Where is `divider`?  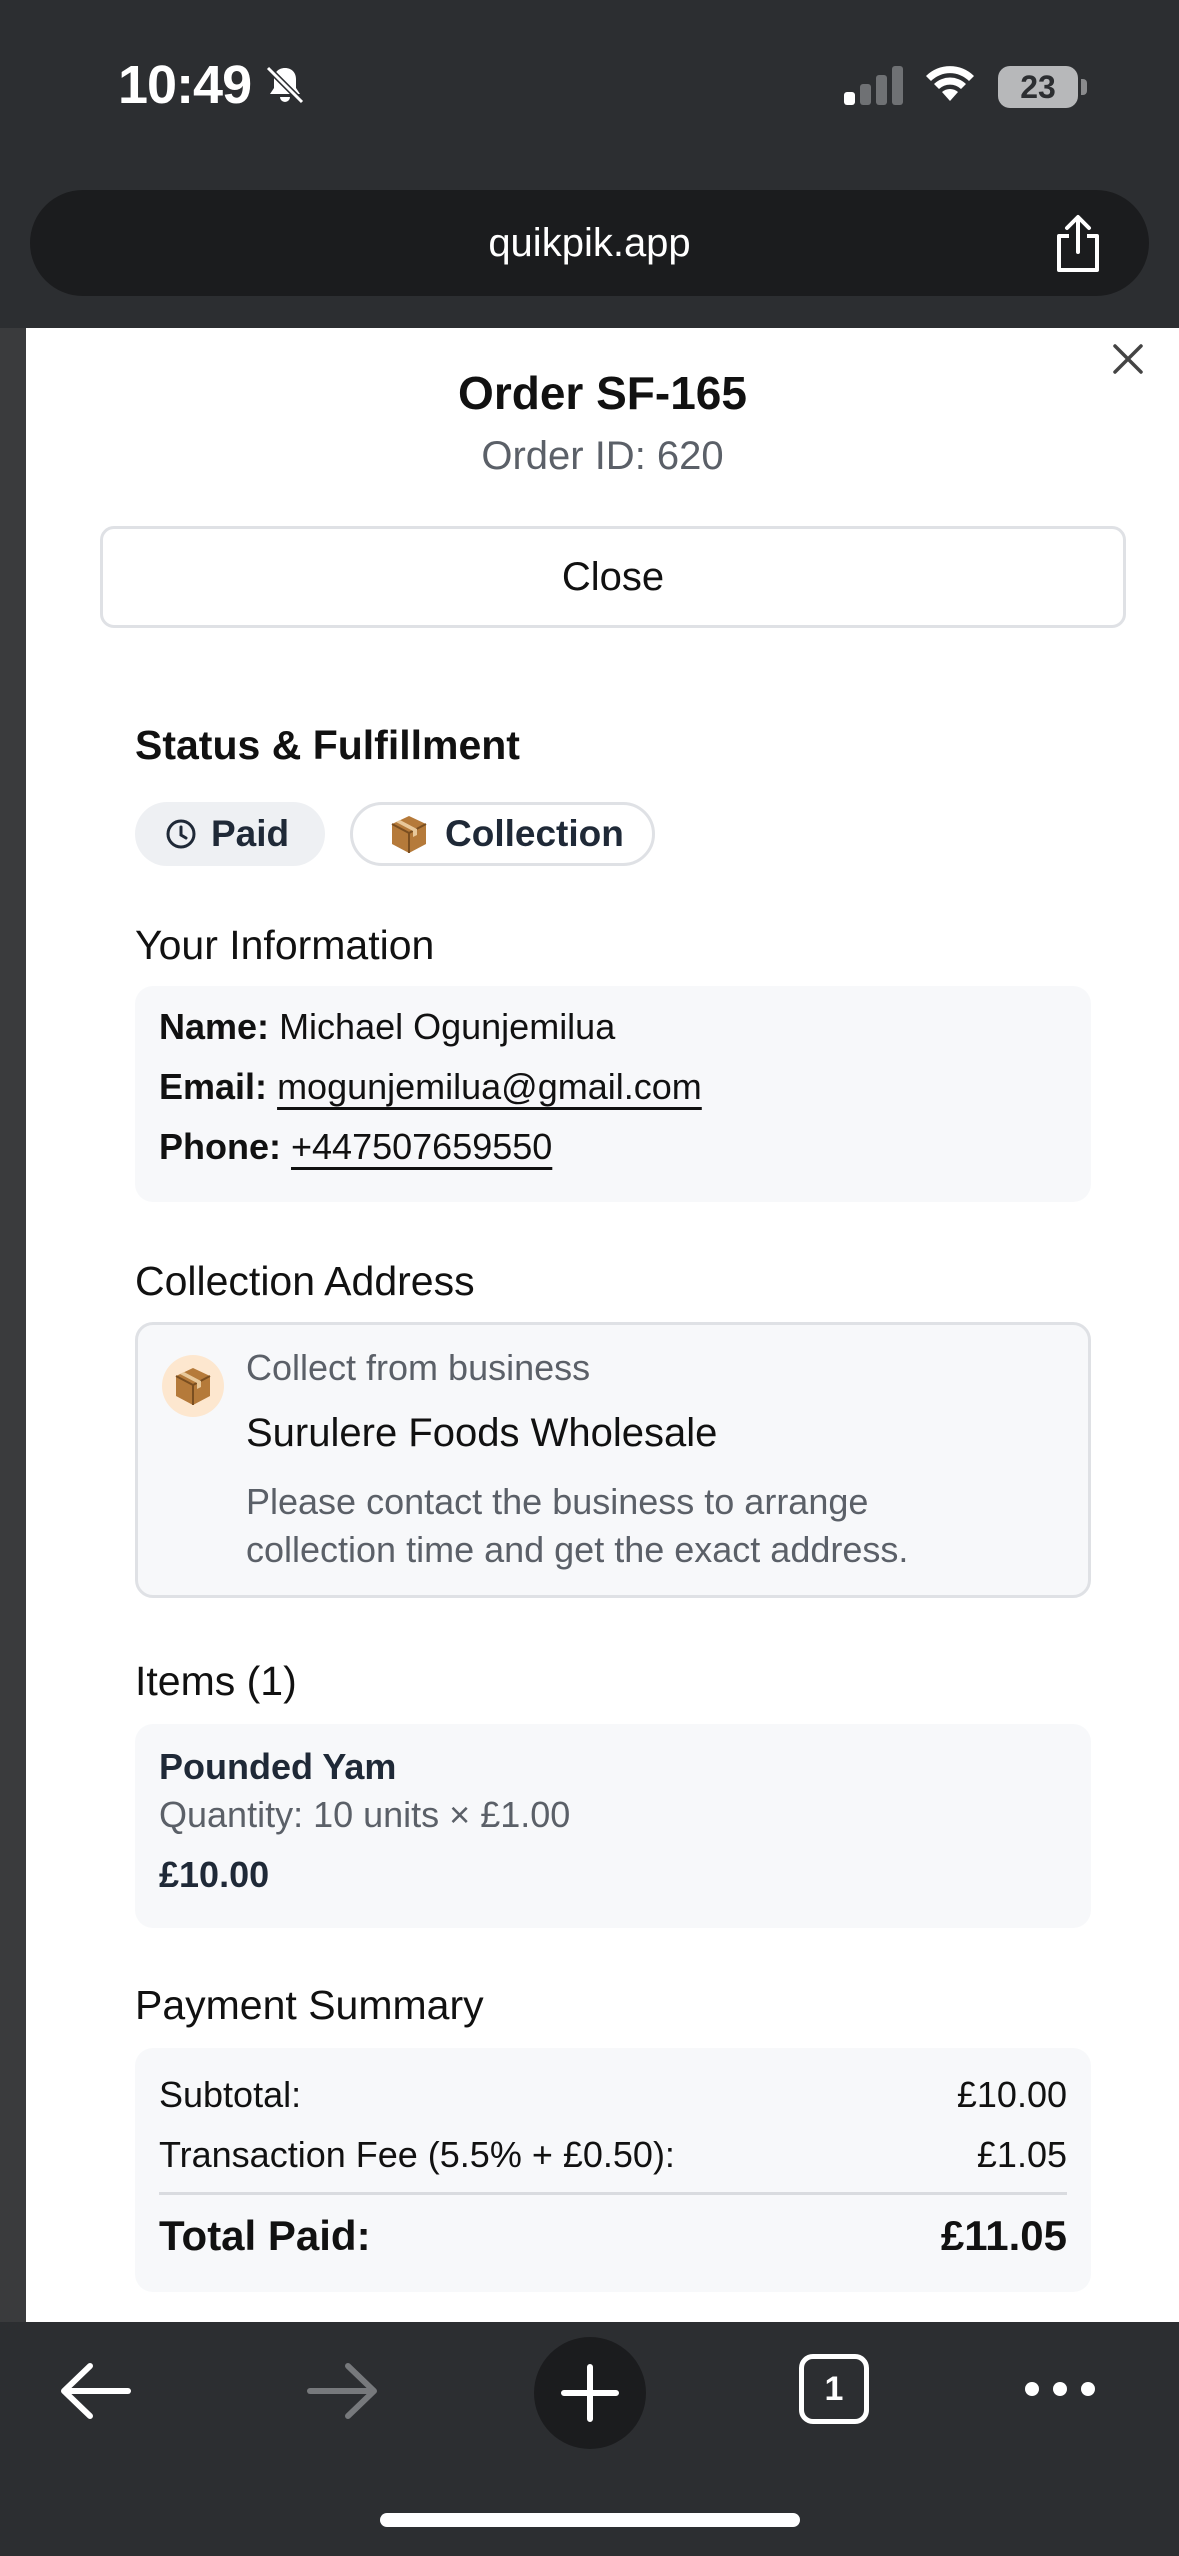
divider is located at coordinates (613, 2193).